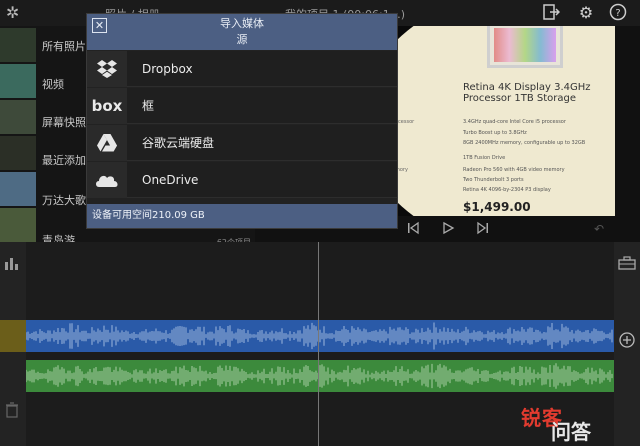 Image resolution: width=640 pixels, height=446 pixels. What do you see at coordinates (586, 13) in the screenshot?
I see `settings-icon: ⚙` at bounding box center [586, 13].